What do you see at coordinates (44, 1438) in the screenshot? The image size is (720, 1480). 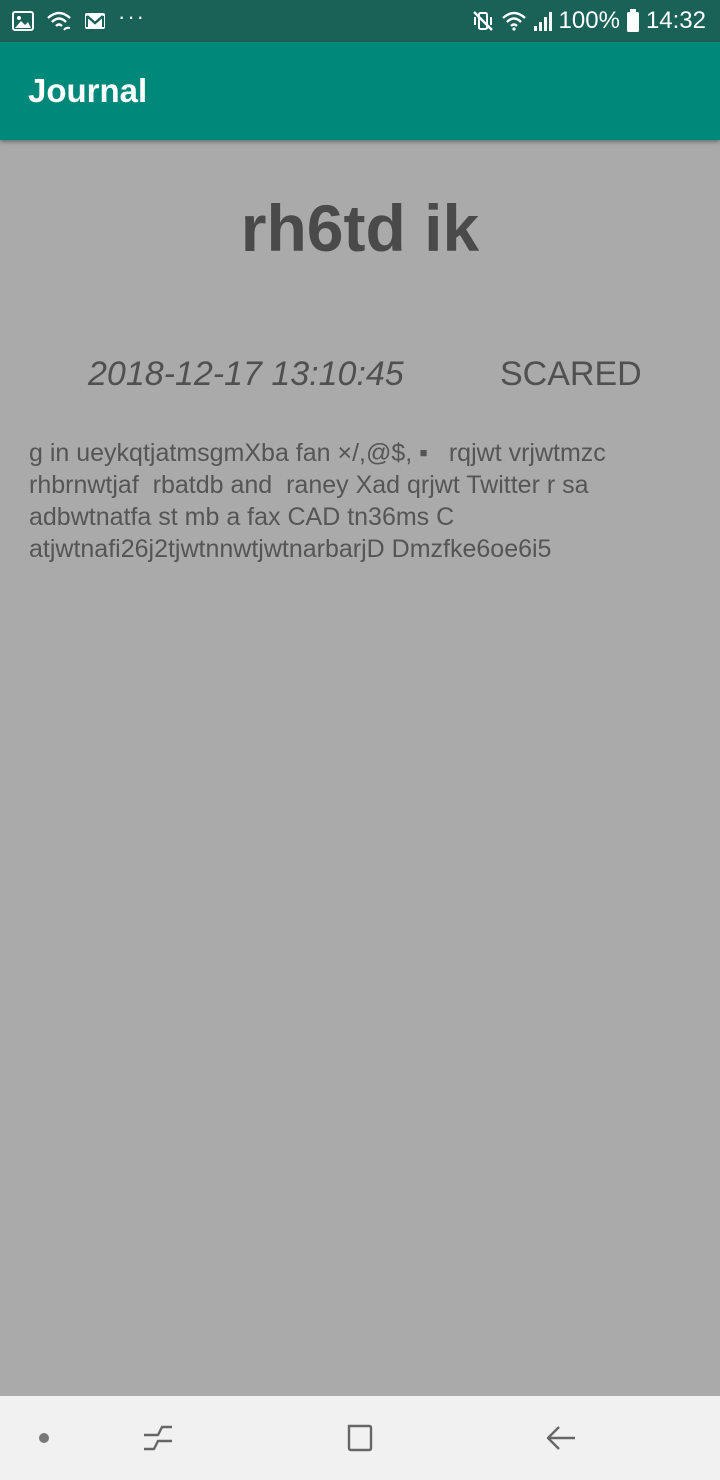 I see `dot-icon` at bounding box center [44, 1438].